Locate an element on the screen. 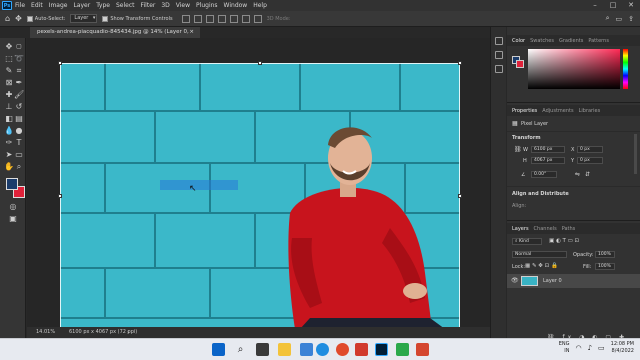  history-brush-icon: ↺ is located at coordinates (19, 107).